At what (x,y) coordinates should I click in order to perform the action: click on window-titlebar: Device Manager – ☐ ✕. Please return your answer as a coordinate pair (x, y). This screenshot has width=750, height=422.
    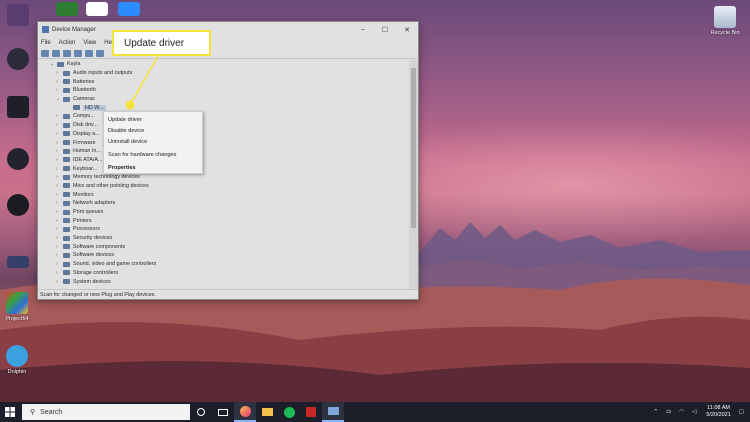
    Looking at the image, I should click on (228, 29).